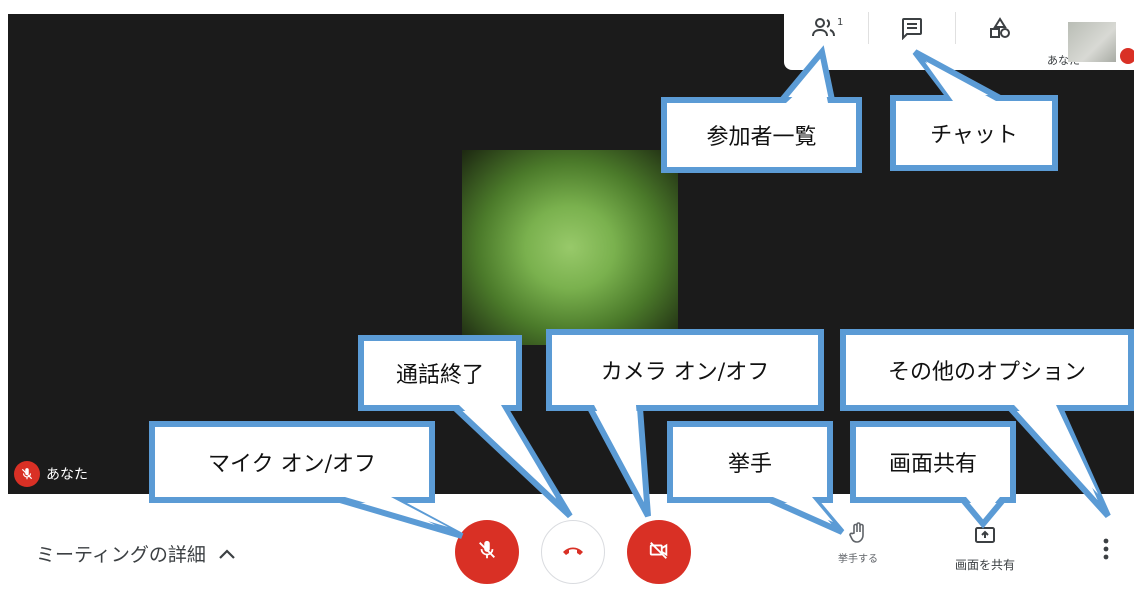 This screenshot has height=597, width=1134. What do you see at coordinates (932, 464) in the screenshot?
I see `callout-screen-share: 画面共有` at bounding box center [932, 464].